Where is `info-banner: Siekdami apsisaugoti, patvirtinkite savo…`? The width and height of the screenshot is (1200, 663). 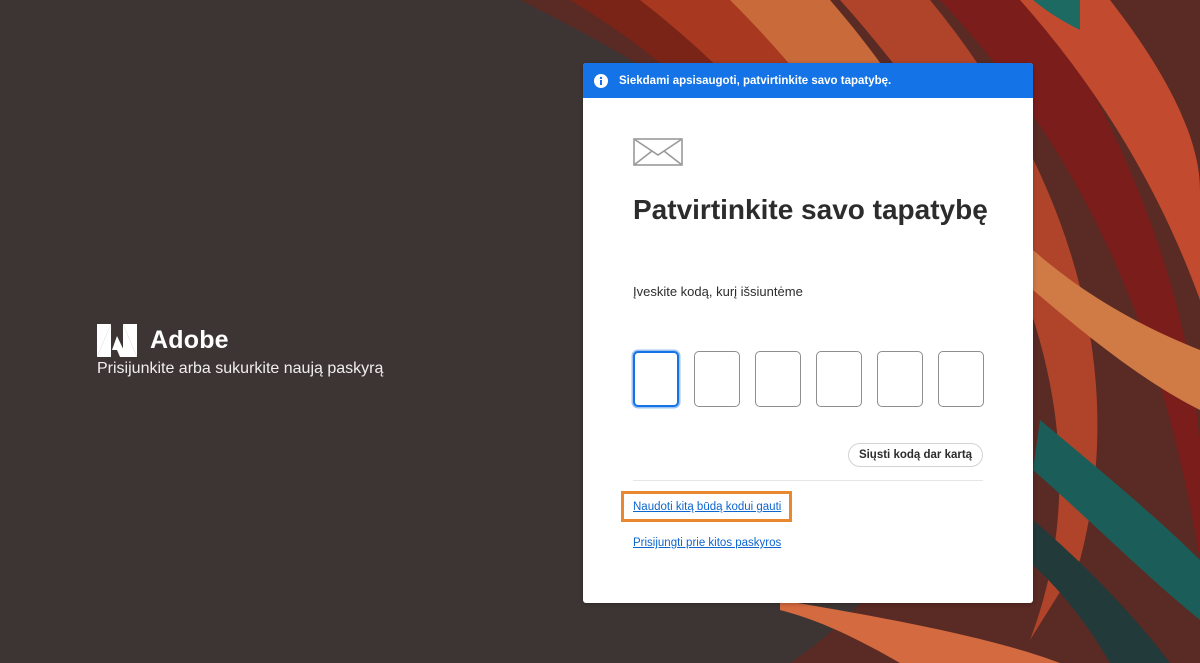
info-banner: Siekdami apsisaugoti, patvirtinkite savo… is located at coordinates (808, 80).